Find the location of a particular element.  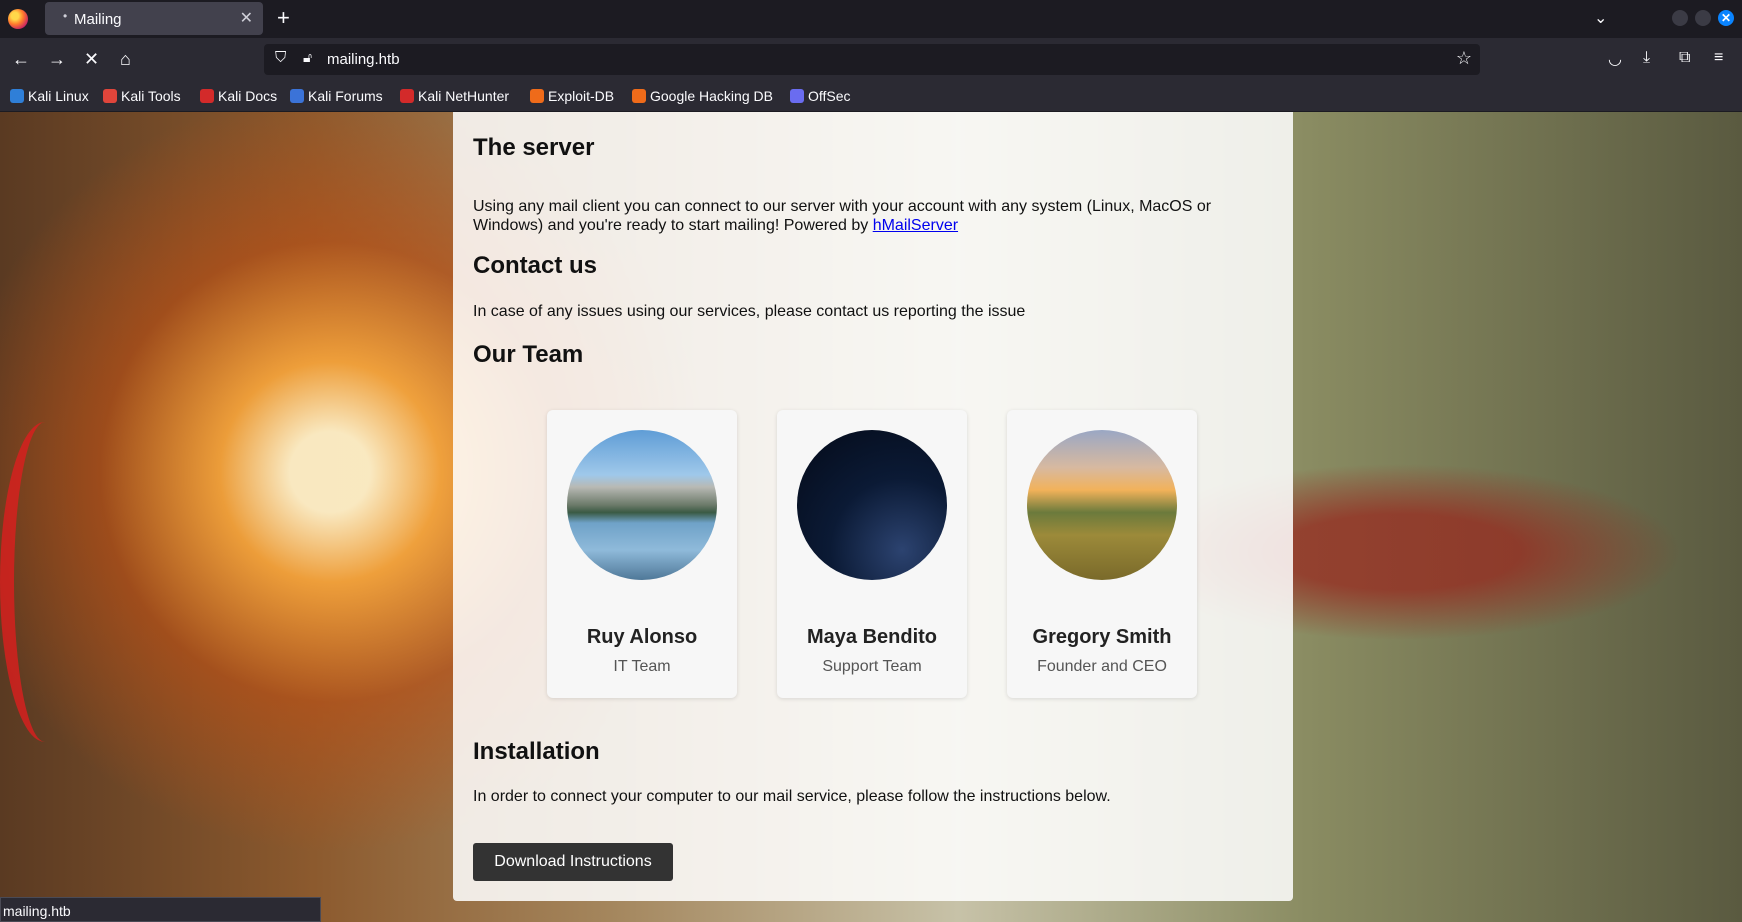

team-member-role: Support Team is located at coordinates (872, 666).